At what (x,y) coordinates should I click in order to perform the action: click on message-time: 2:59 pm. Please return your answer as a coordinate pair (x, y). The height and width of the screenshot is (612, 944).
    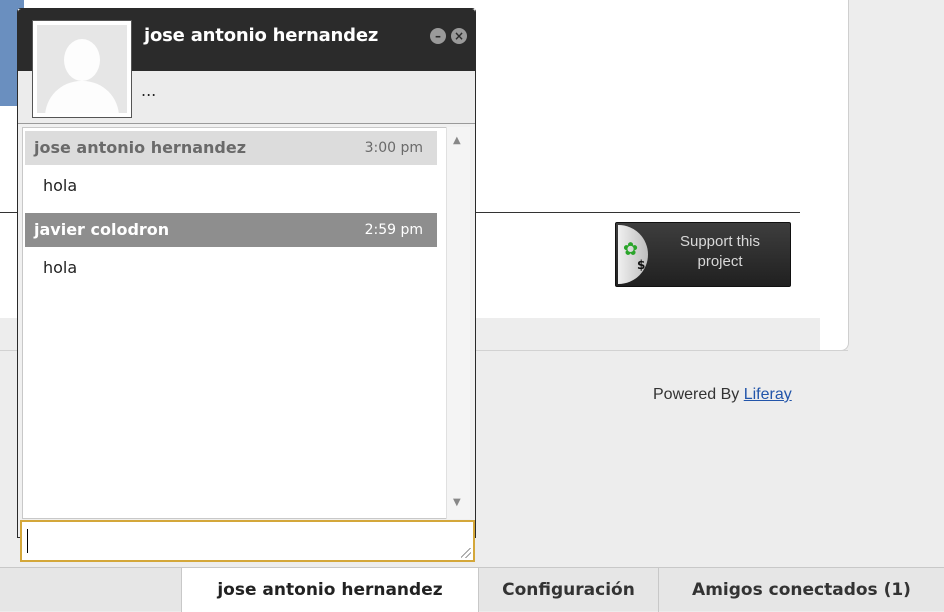
    Looking at the image, I should click on (393, 230).